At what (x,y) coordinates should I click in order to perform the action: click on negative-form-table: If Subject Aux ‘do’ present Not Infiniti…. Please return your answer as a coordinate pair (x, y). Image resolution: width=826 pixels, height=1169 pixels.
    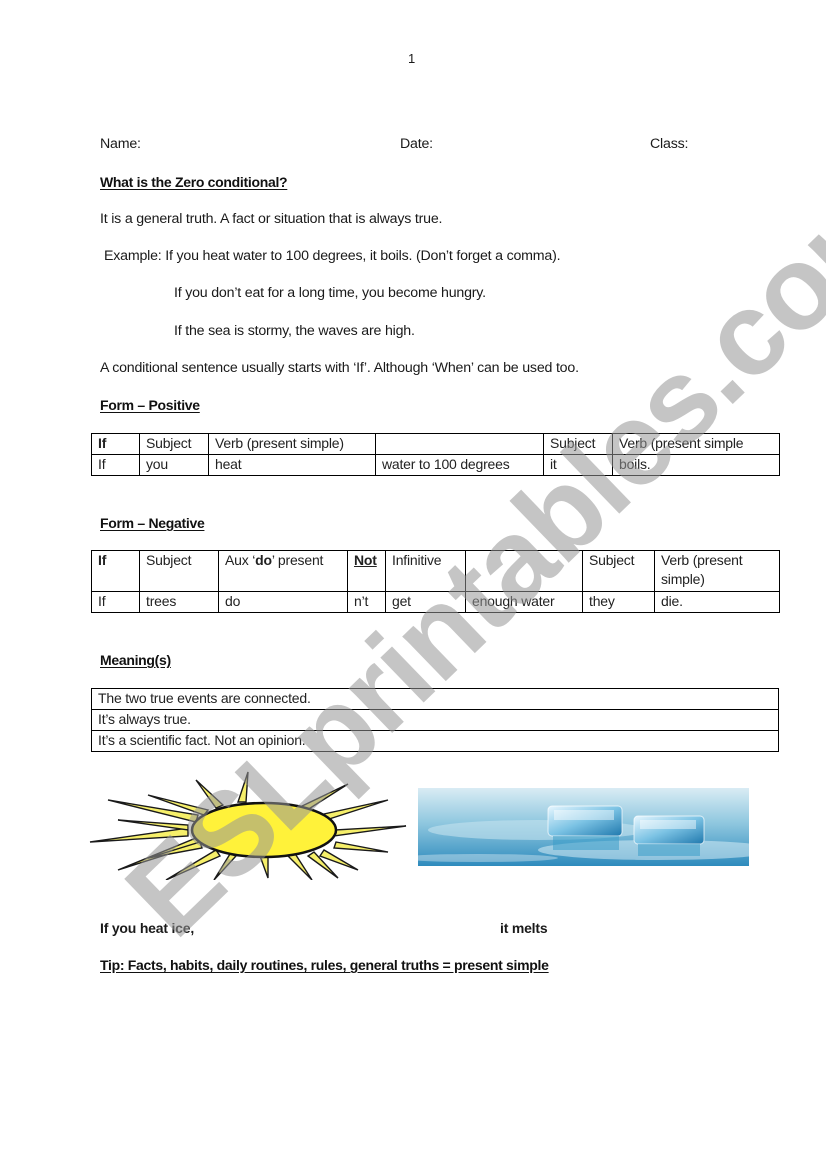
    Looking at the image, I should click on (435, 581).